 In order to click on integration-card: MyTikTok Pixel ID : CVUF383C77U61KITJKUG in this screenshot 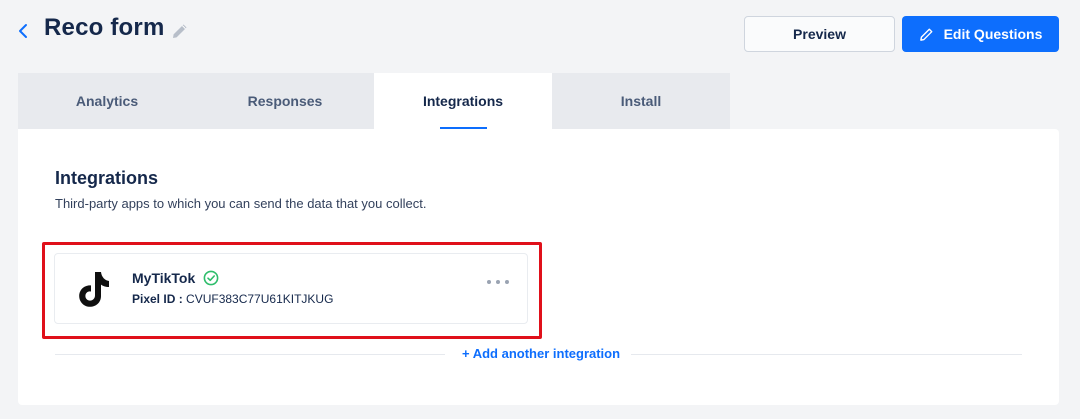, I will do `click(291, 288)`.